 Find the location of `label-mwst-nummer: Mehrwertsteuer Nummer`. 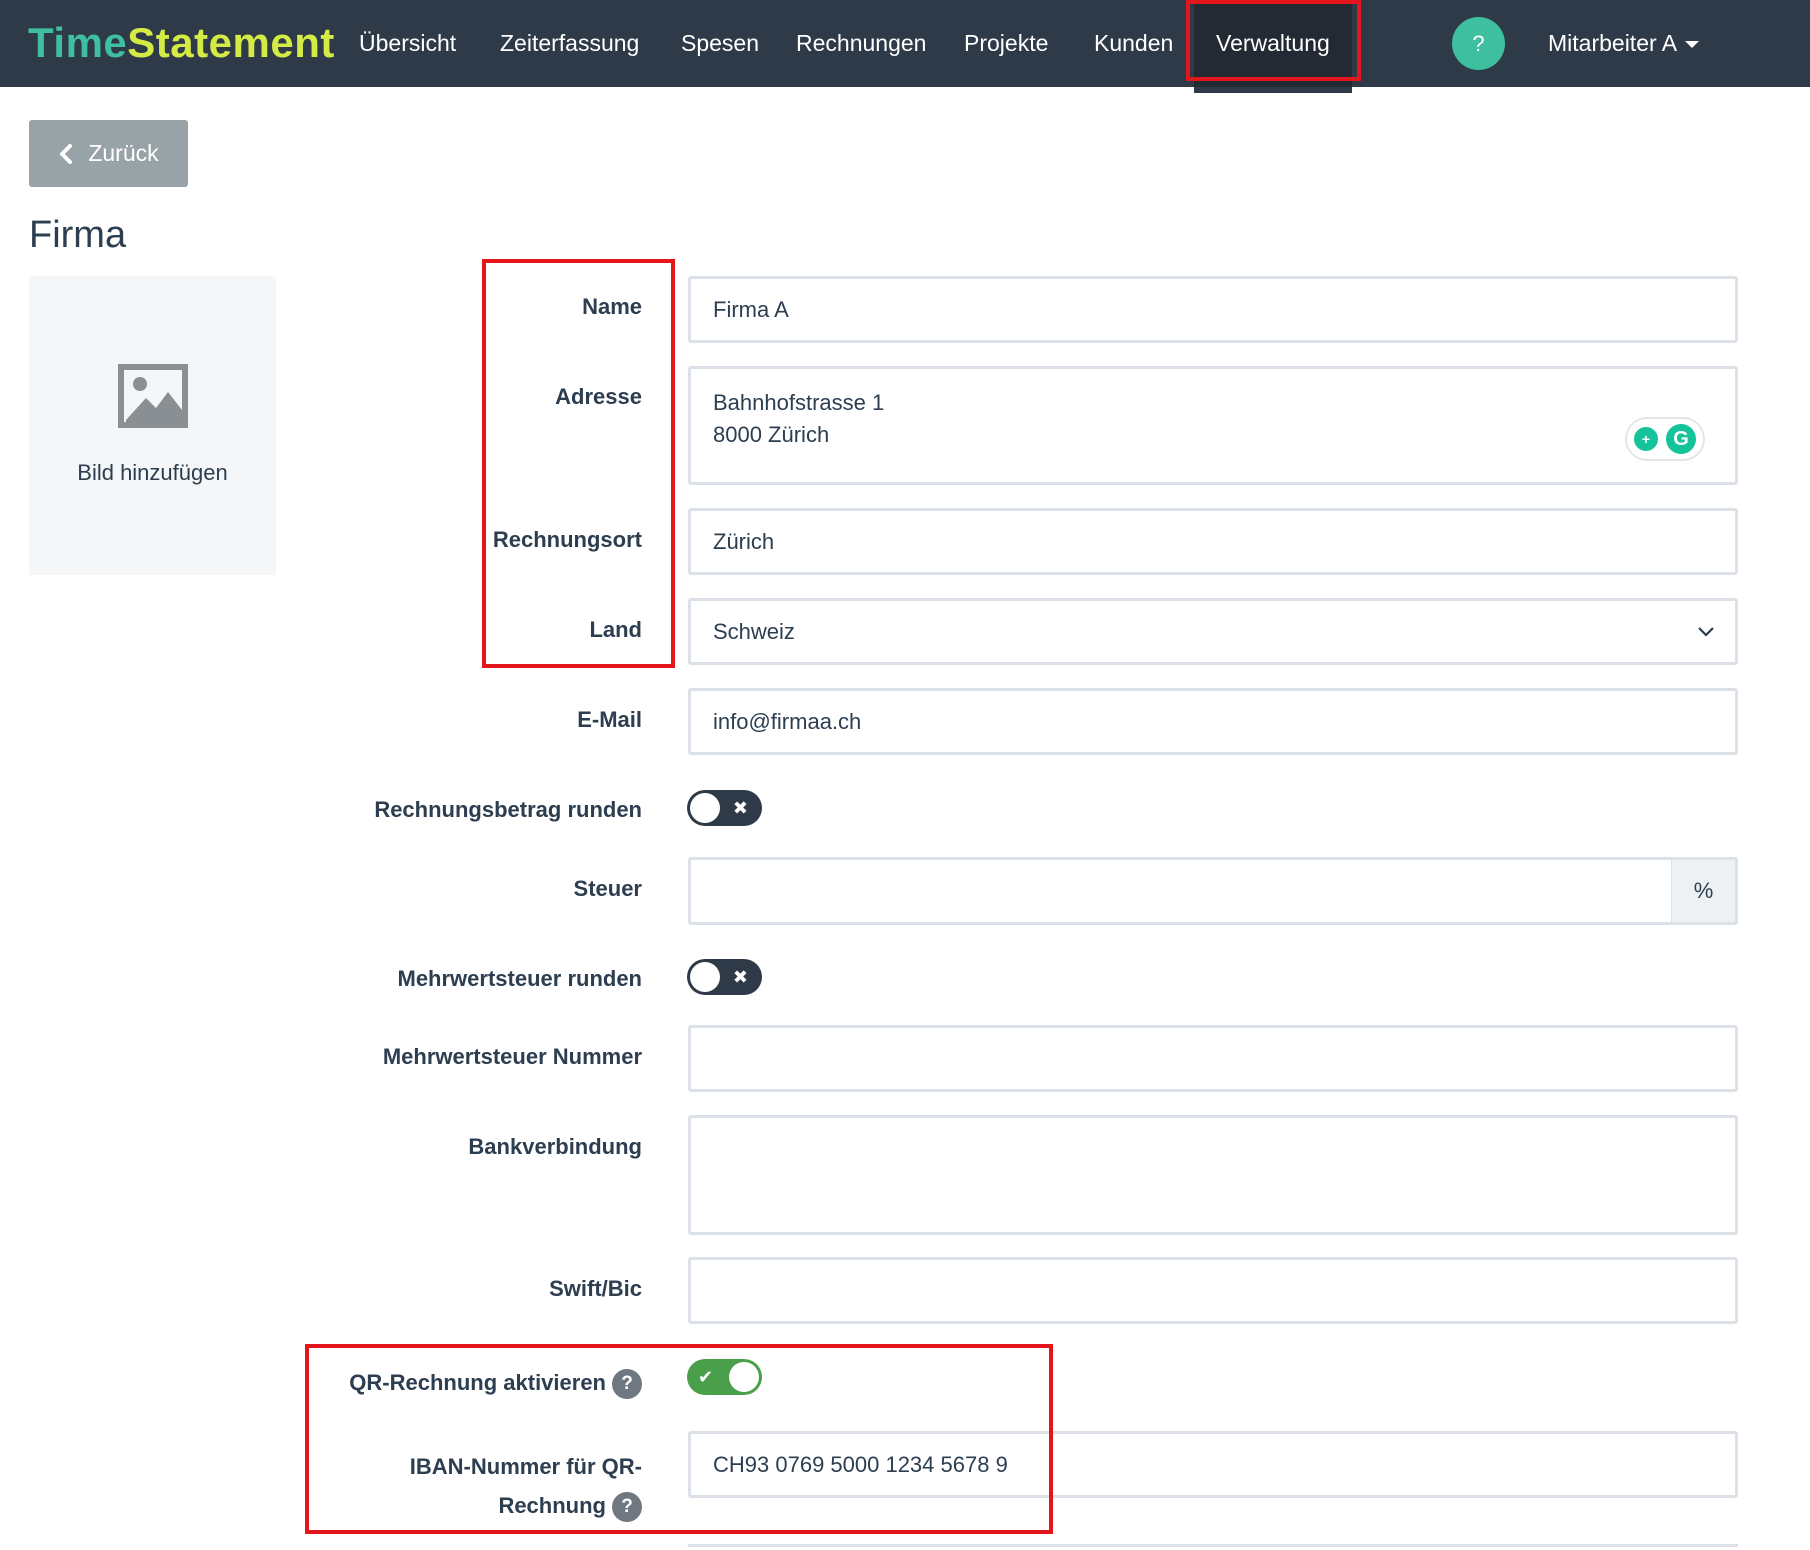

label-mwst-nummer: Mehrwertsteuer Nummer is located at coordinates (512, 1056).